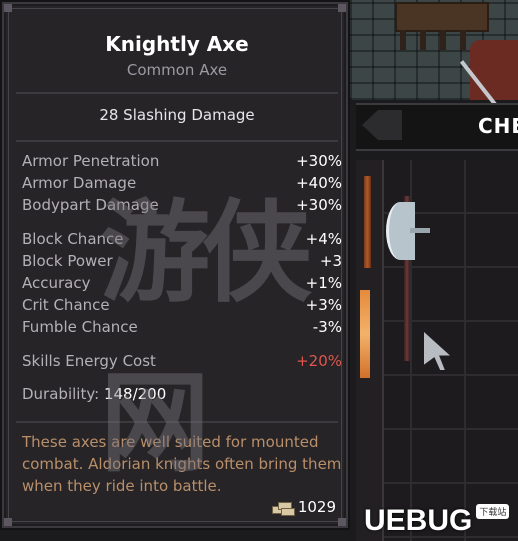  What do you see at coordinates (330, 261) in the screenshot?
I see `stat-value: +3` at bounding box center [330, 261].